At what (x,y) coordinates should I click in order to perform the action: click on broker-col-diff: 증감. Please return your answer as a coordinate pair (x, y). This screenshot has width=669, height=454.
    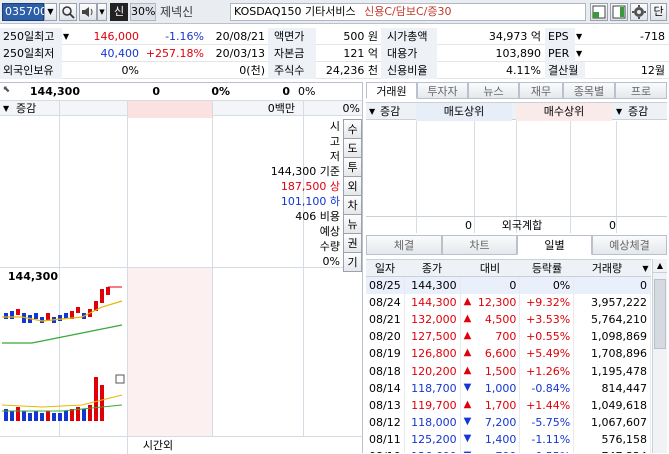
    Looking at the image, I should click on (390, 111).